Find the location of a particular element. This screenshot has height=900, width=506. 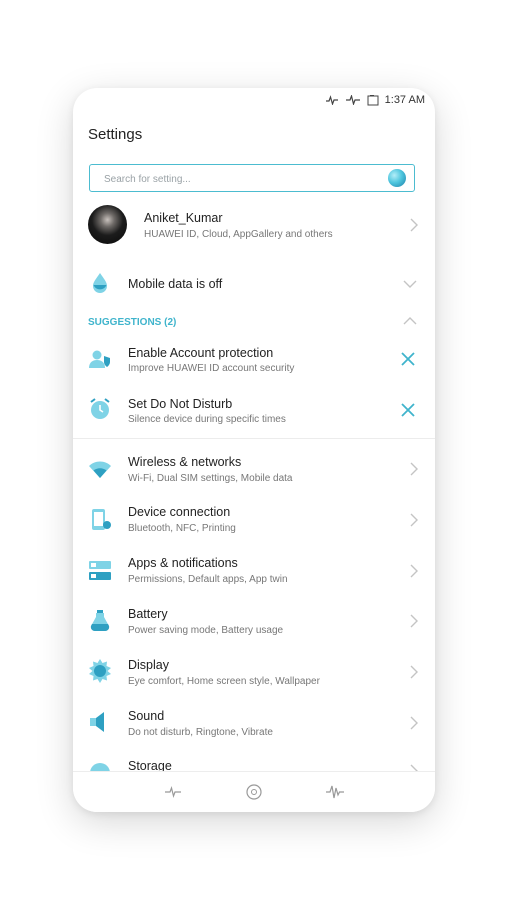

home-button-icon is located at coordinates (254, 792).